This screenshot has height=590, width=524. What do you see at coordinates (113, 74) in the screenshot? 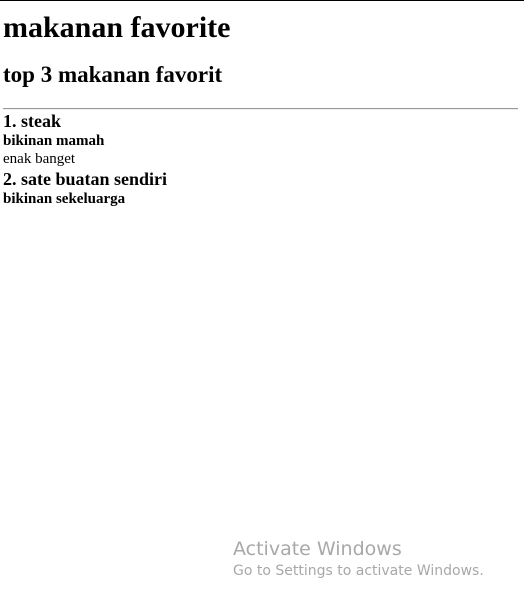
I see `page-subtitle: top 3 makanan favorit` at bounding box center [113, 74].